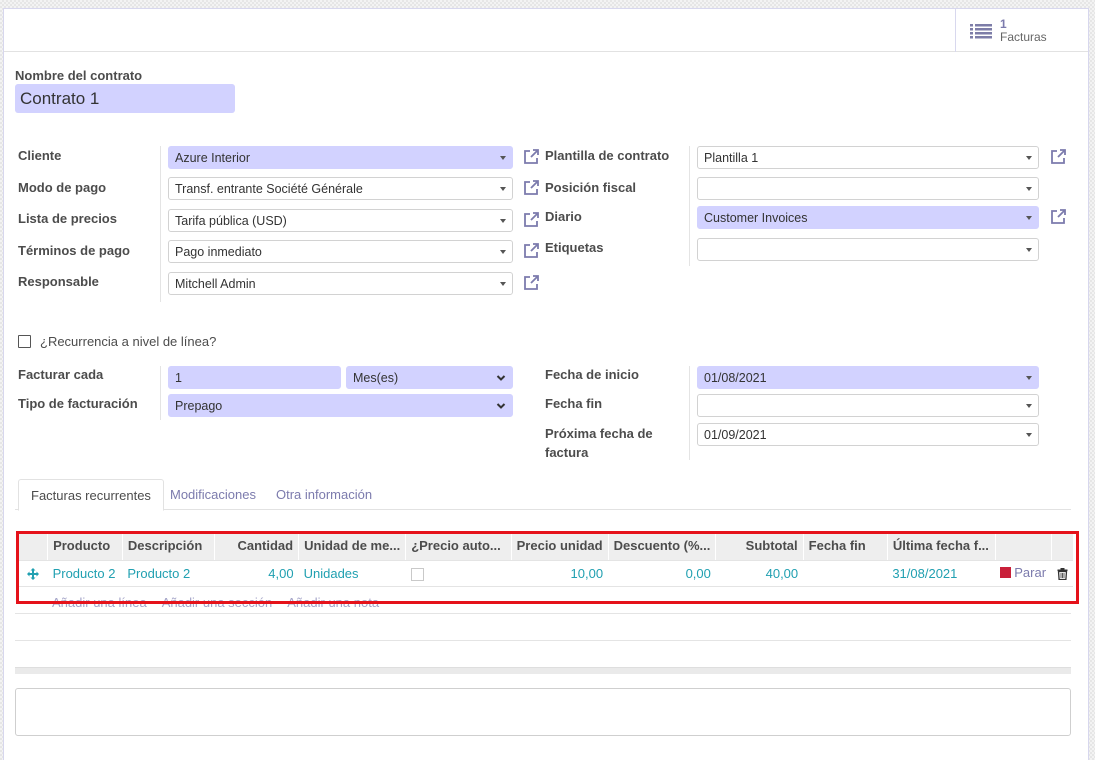  I want to click on invoices-smart-button: 1 Facturas, so click(1021, 30).